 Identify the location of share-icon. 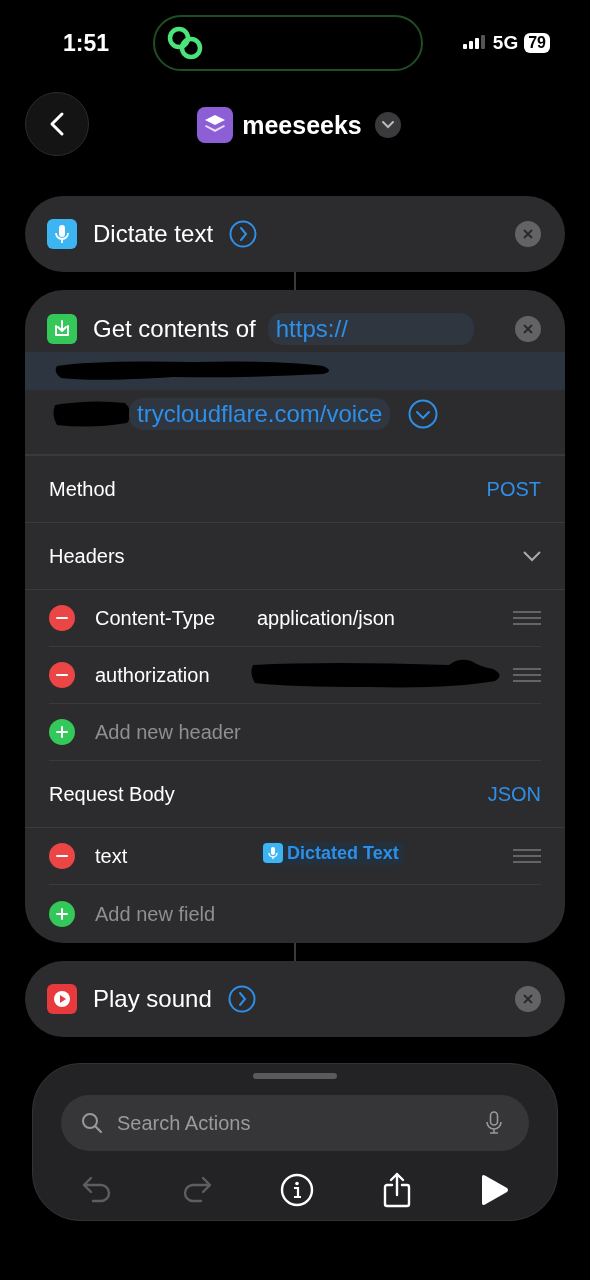
(396, 1190).